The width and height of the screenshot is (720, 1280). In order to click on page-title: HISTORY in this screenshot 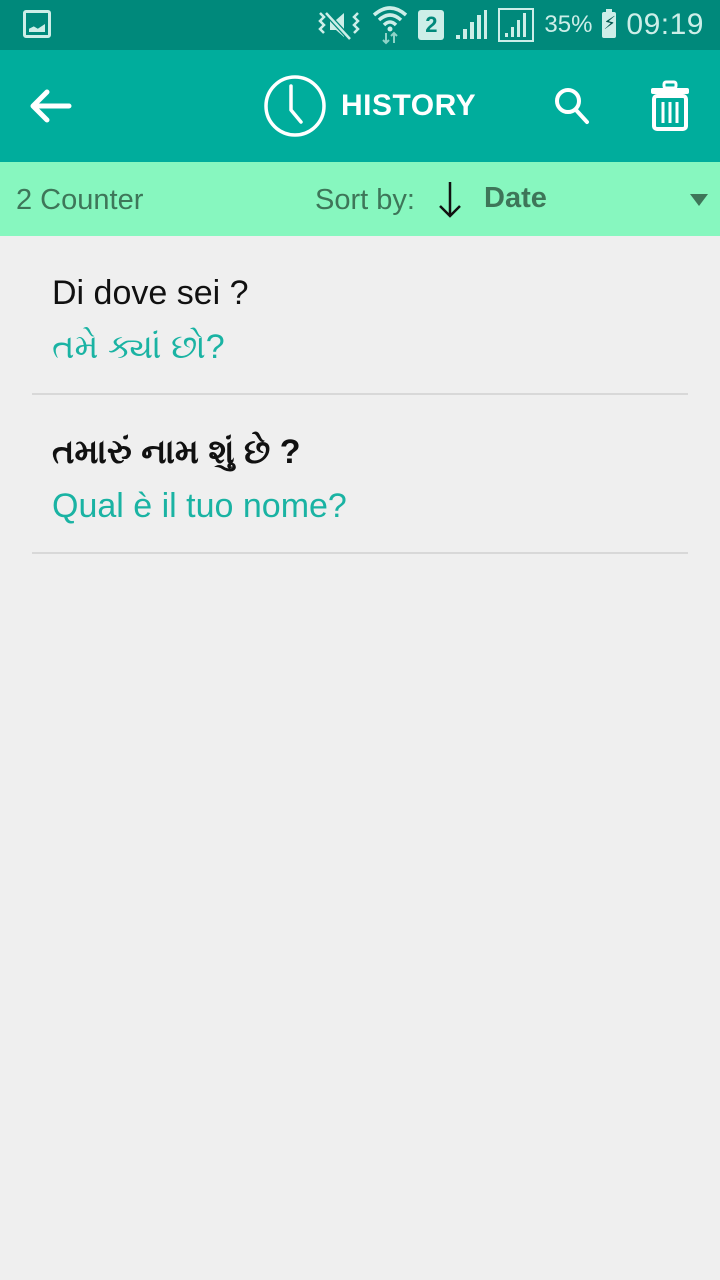, I will do `click(409, 105)`.